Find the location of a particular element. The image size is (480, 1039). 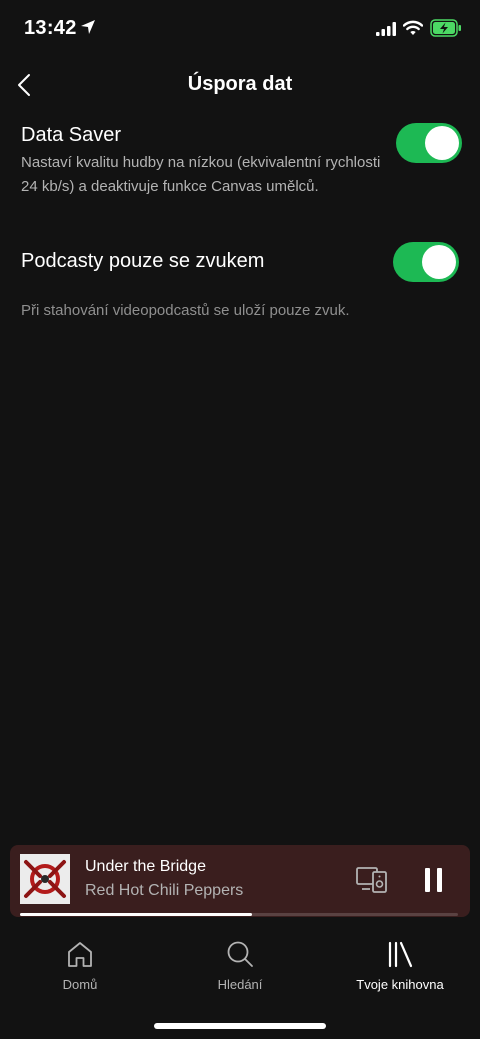

audio-only-podcasts-toggle is located at coordinates (426, 262).